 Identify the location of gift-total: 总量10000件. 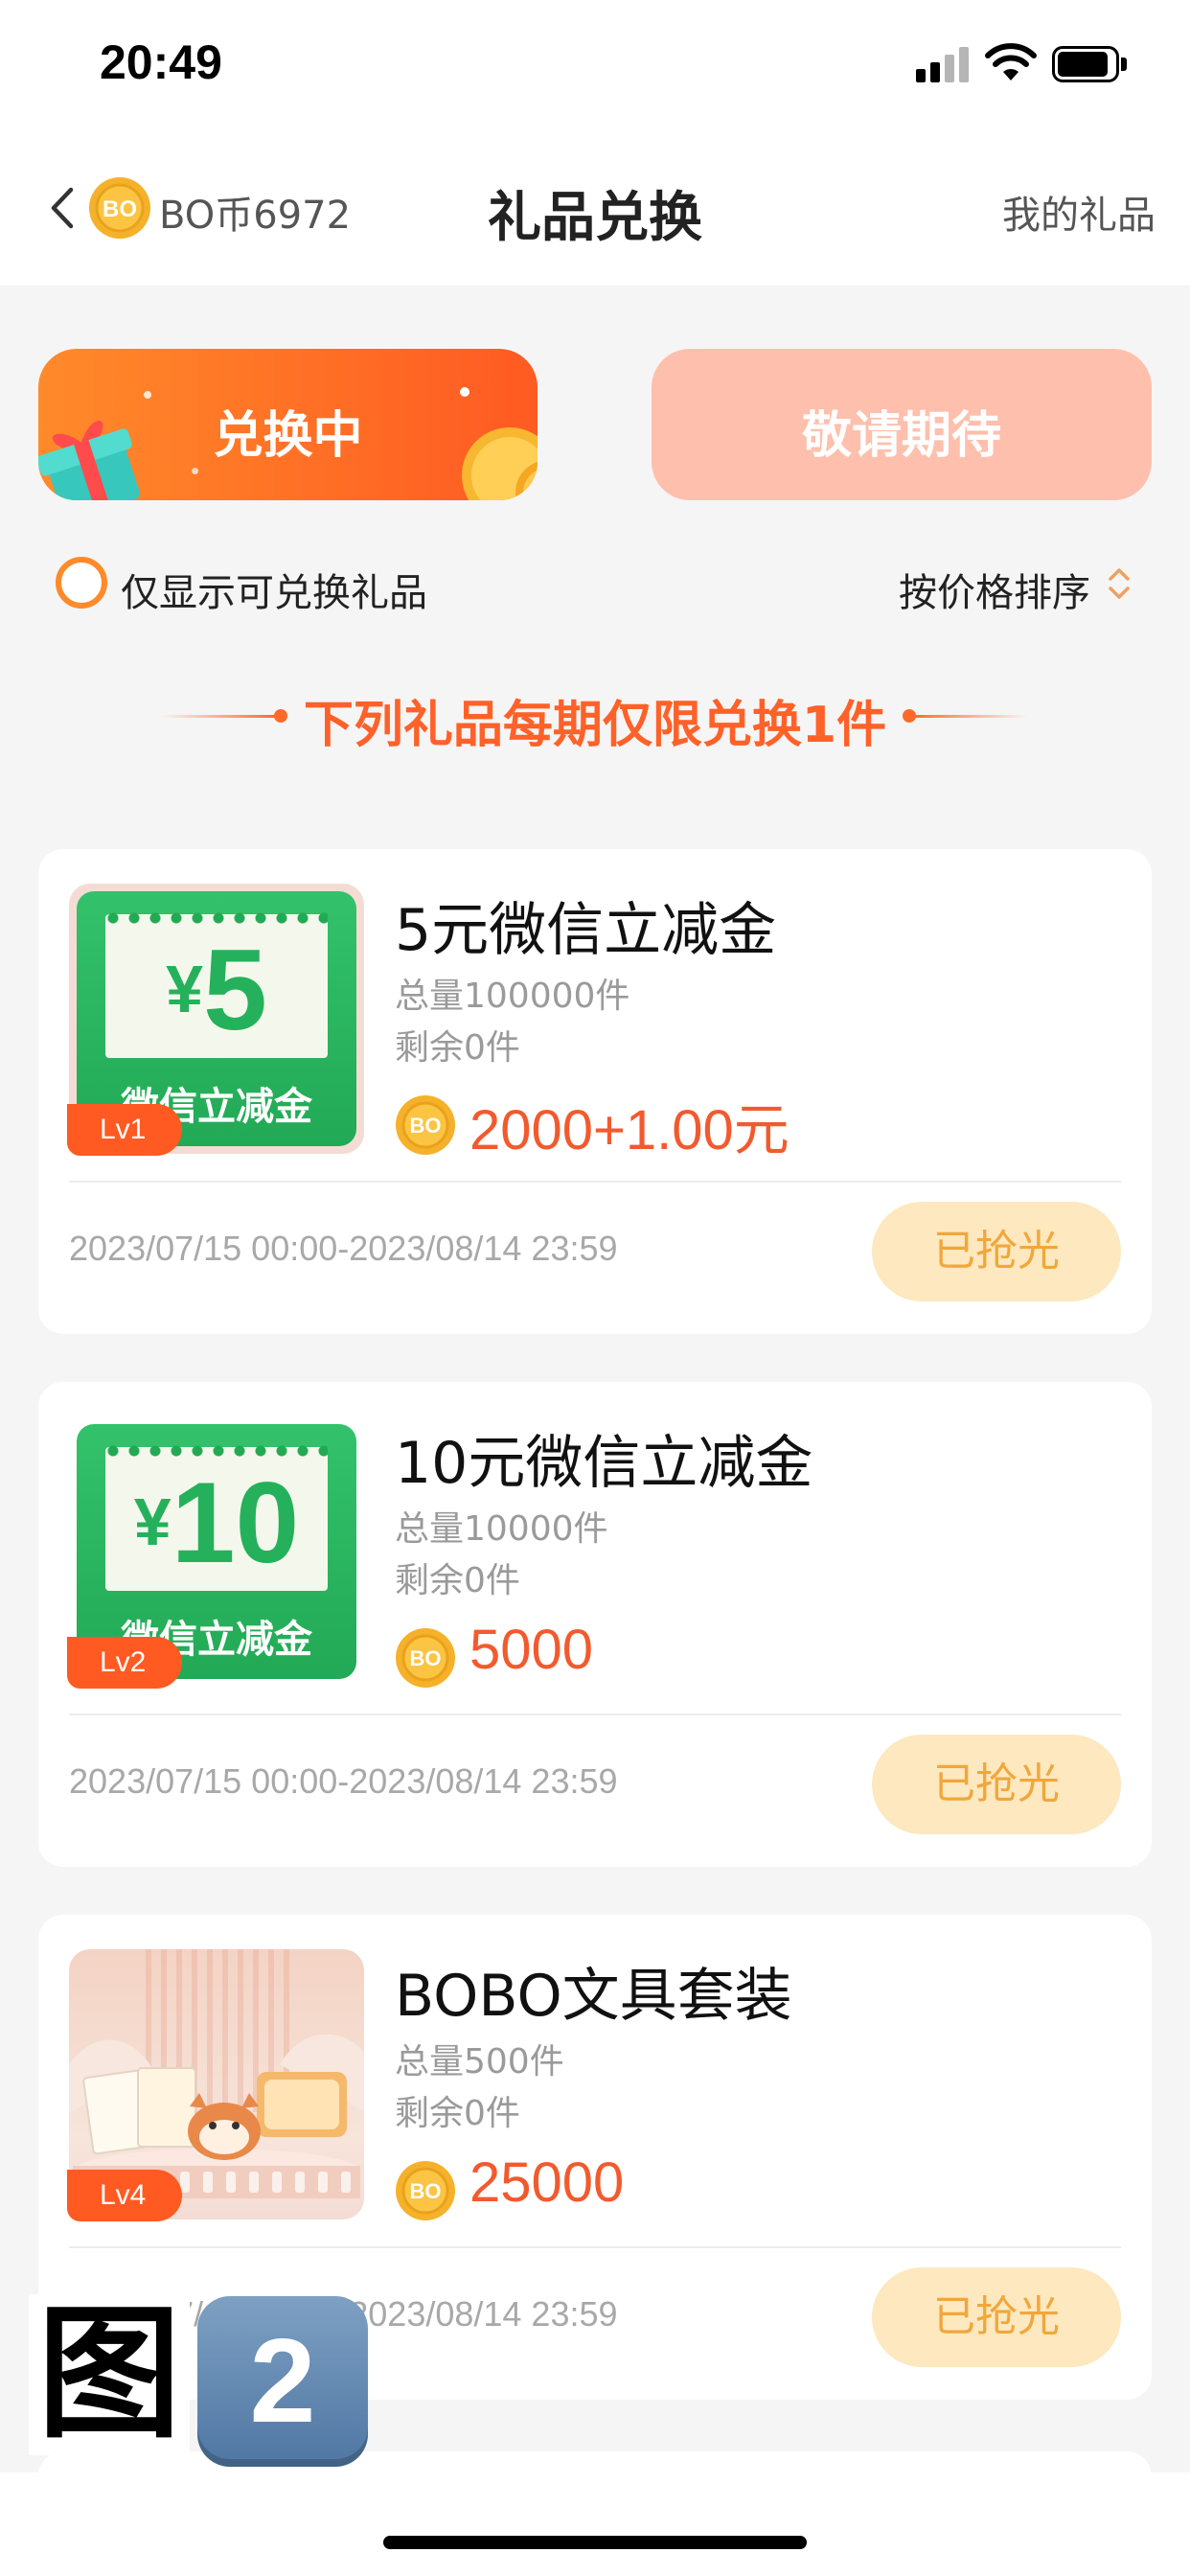
(501, 1529).